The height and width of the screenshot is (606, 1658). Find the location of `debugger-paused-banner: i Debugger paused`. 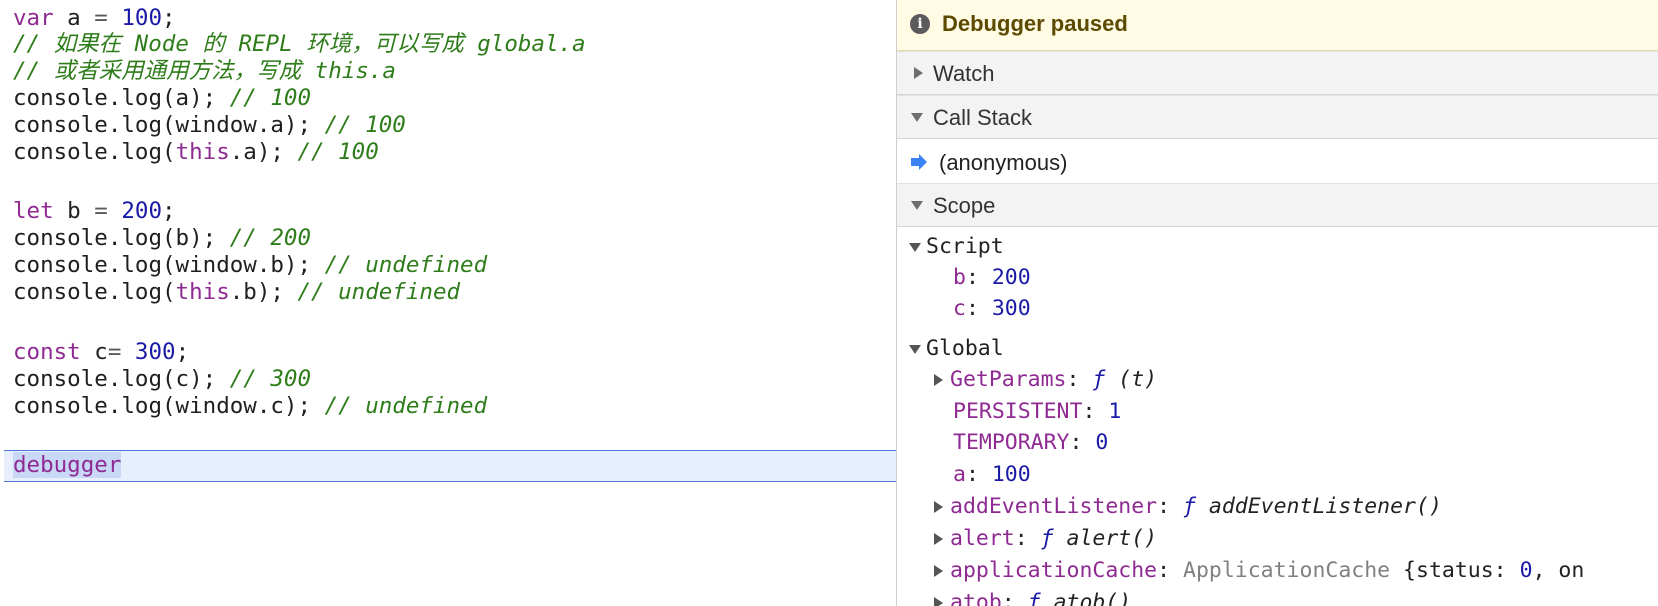

debugger-paused-banner: i Debugger paused is located at coordinates (1277, 25).